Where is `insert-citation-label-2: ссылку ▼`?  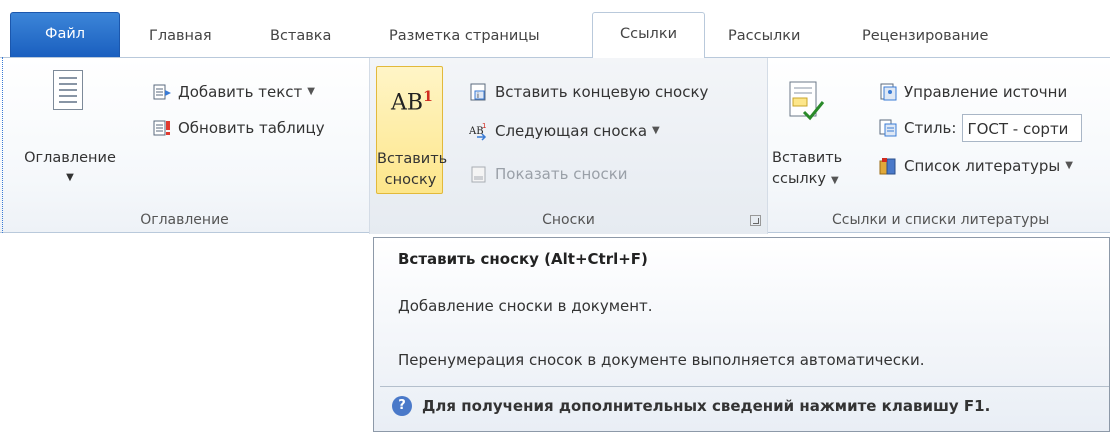
insert-citation-label-2: ссылку ▼ is located at coordinates (805, 179).